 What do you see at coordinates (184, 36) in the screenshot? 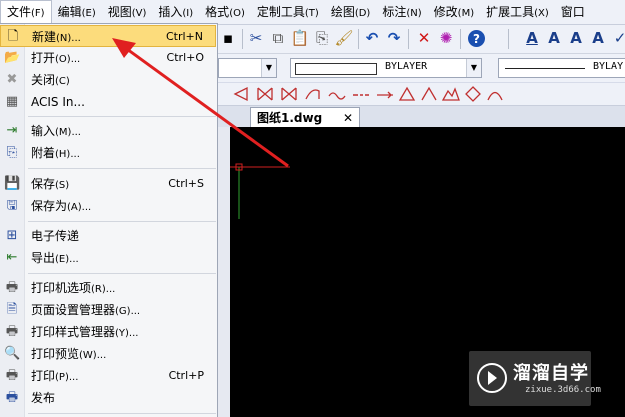
I see `shortcut-label: Ctrl+N` at bounding box center [184, 36].